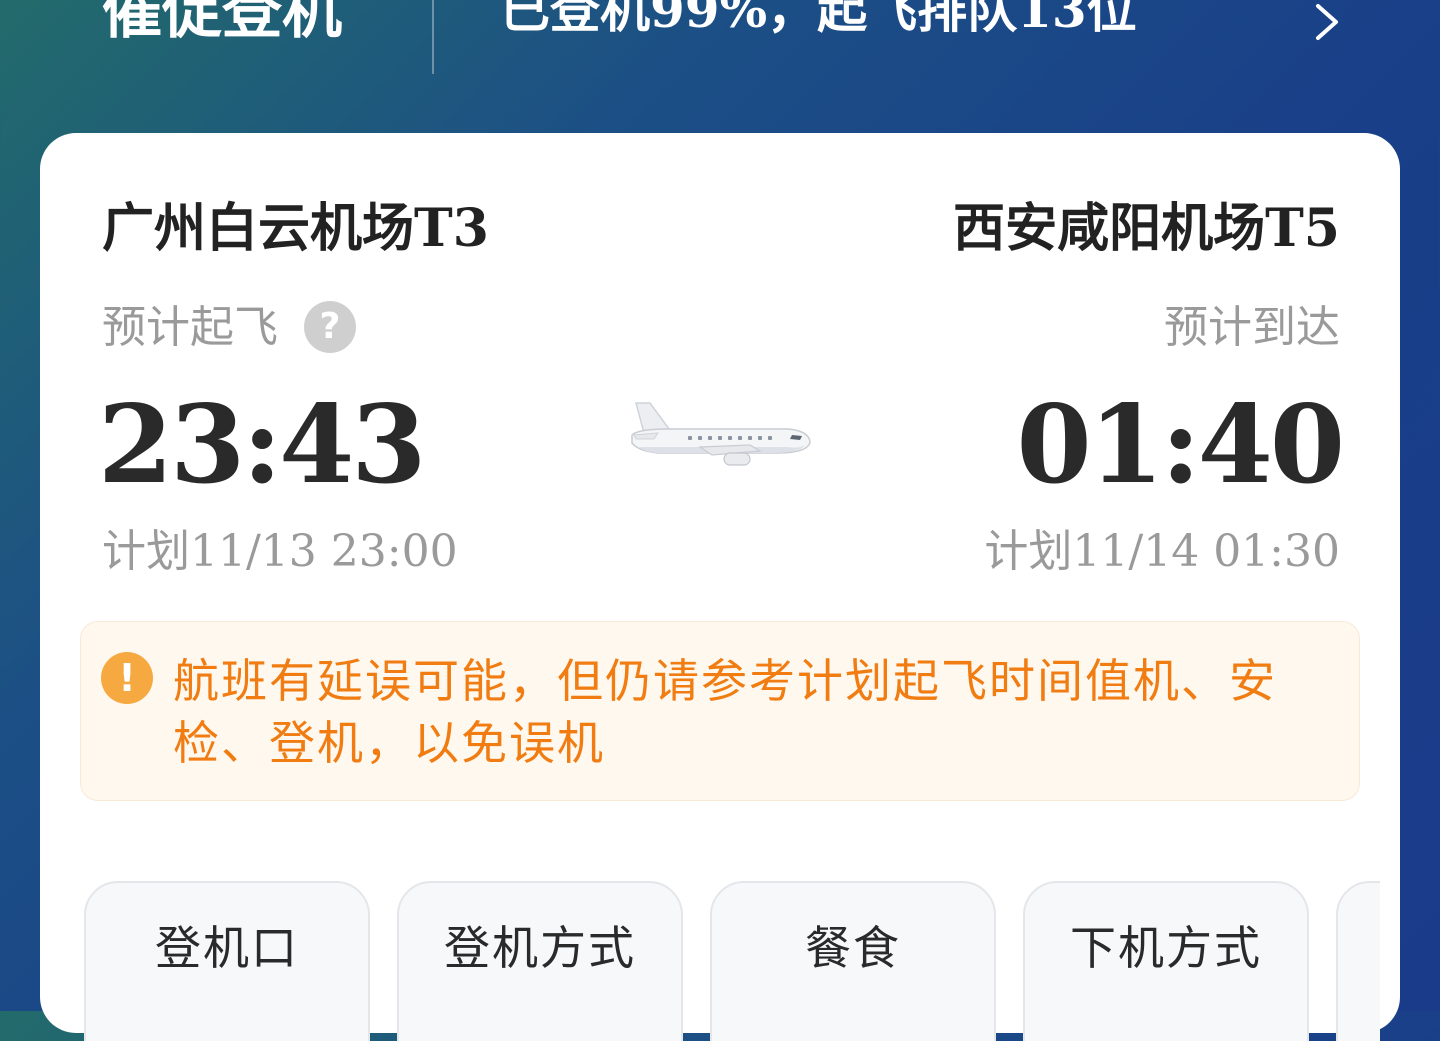  I want to click on info-tabs: 登机口 登机方式 餐食 下机方式, so click(732, 961).